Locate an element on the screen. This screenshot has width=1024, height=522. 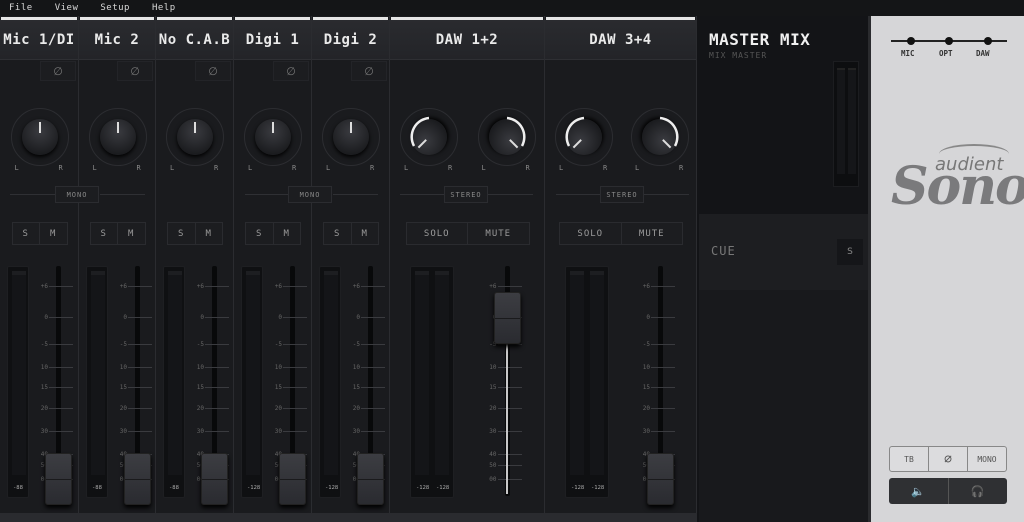
channel-header: Mic 2 is located at coordinates (117, 40).